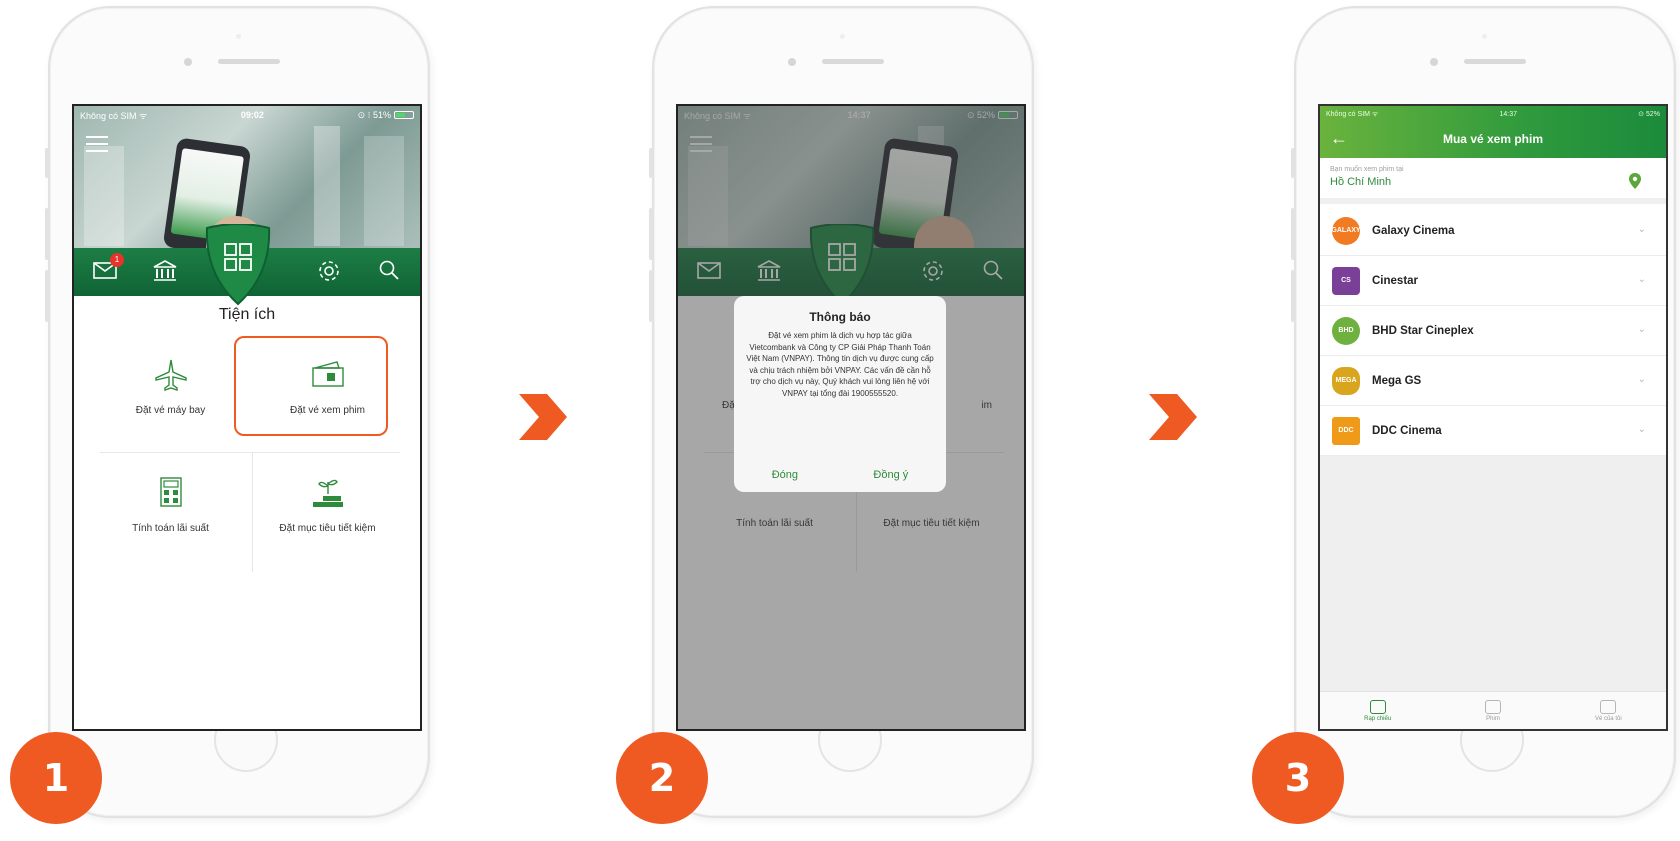 The image size is (1680, 841). What do you see at coordinates (1346, 280) in the screenshot?
I see `cinestar-logo-icon: CS` at bounding box center [1346, 280].